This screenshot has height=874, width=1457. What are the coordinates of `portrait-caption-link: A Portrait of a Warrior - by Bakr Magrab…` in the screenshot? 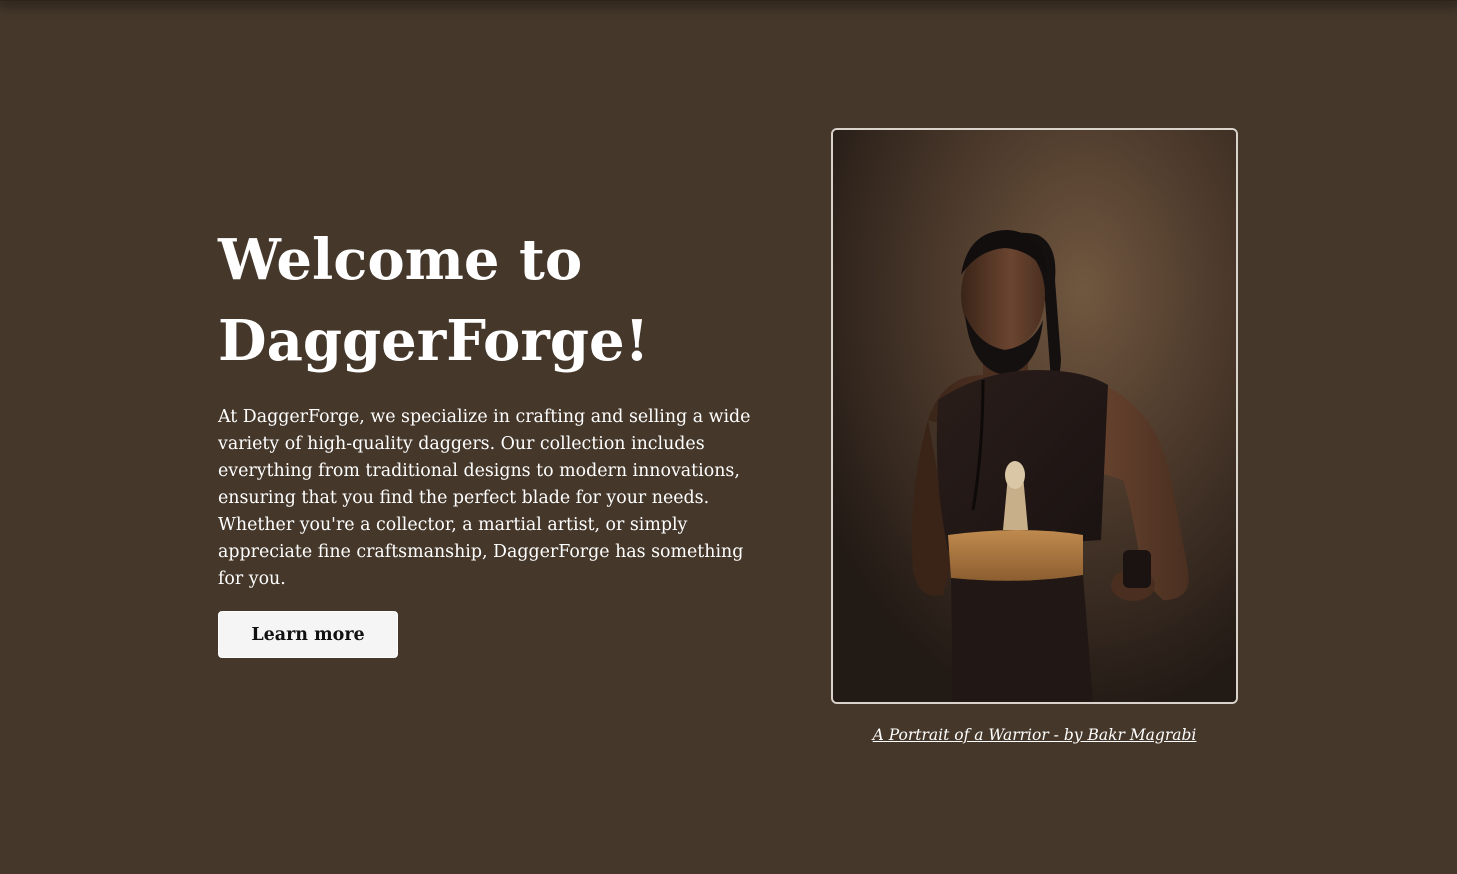 It's located at (1034, 735).